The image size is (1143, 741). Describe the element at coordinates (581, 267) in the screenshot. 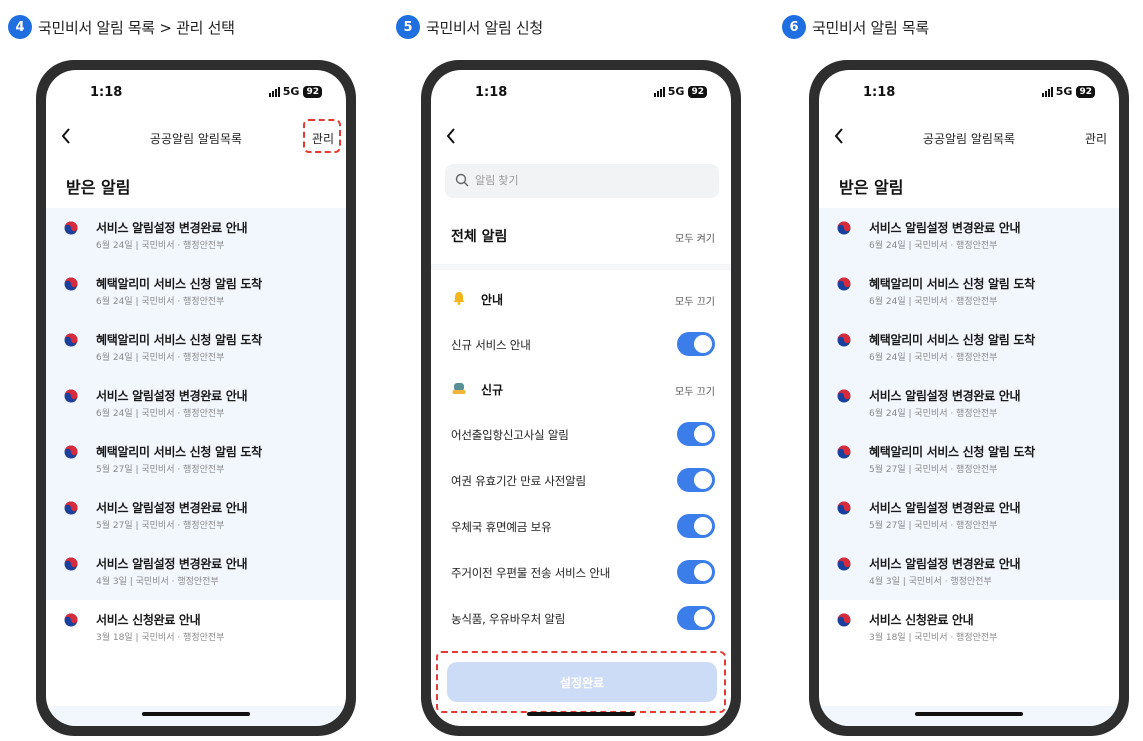

I see `divider` at that location.